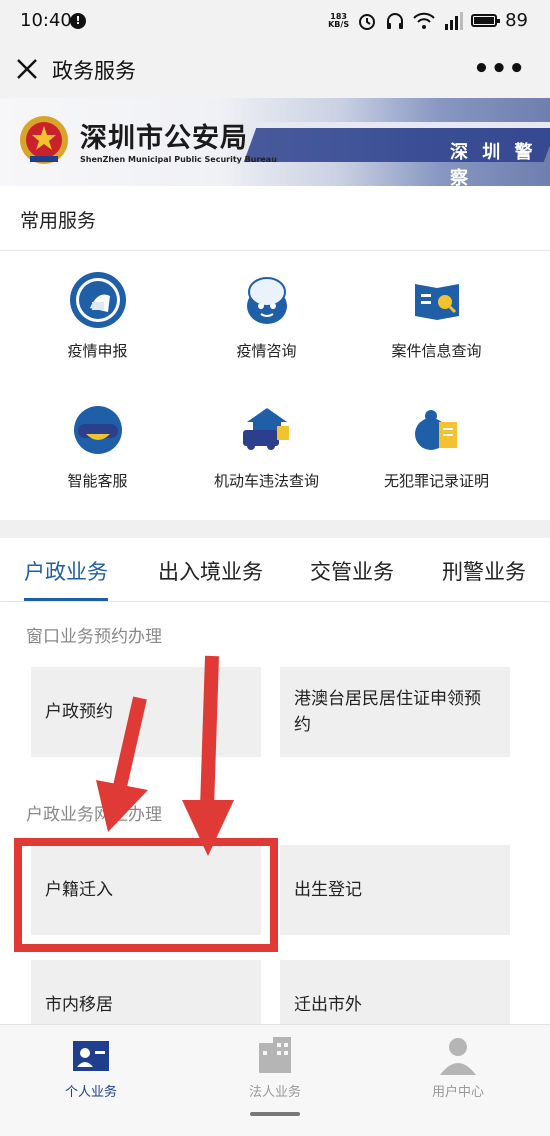 The image size is (550, 1136). Describe the element at coordinates (265, 429) in the screenshot. I see `car-house-icon` at that location.